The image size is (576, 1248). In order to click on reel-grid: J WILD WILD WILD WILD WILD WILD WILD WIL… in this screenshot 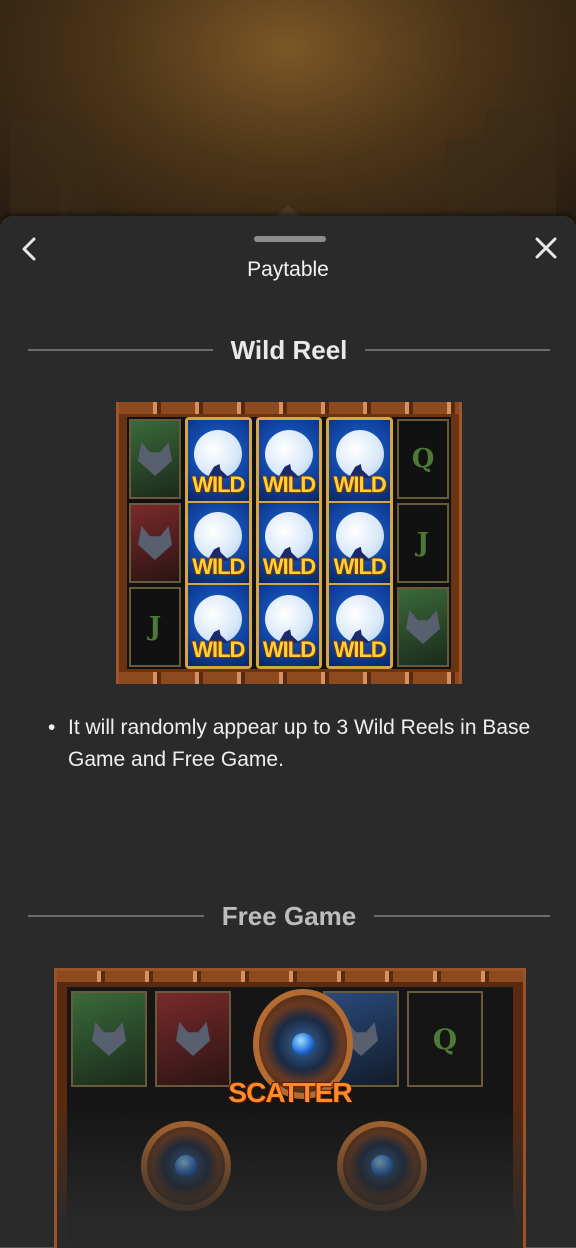, I will do `click(289, 543)`.